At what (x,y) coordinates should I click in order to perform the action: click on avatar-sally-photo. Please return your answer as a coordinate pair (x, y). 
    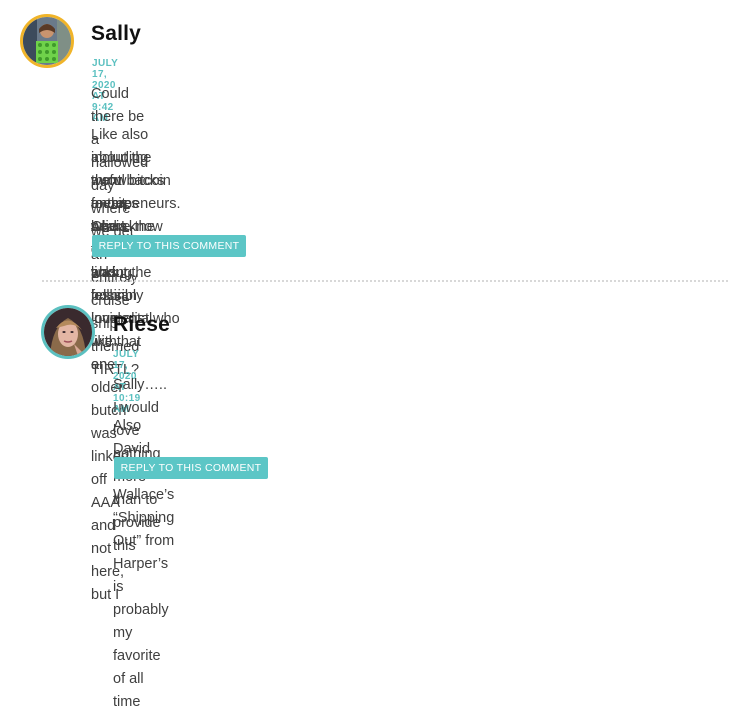
    Looking at the image, I should click on (47, 41).